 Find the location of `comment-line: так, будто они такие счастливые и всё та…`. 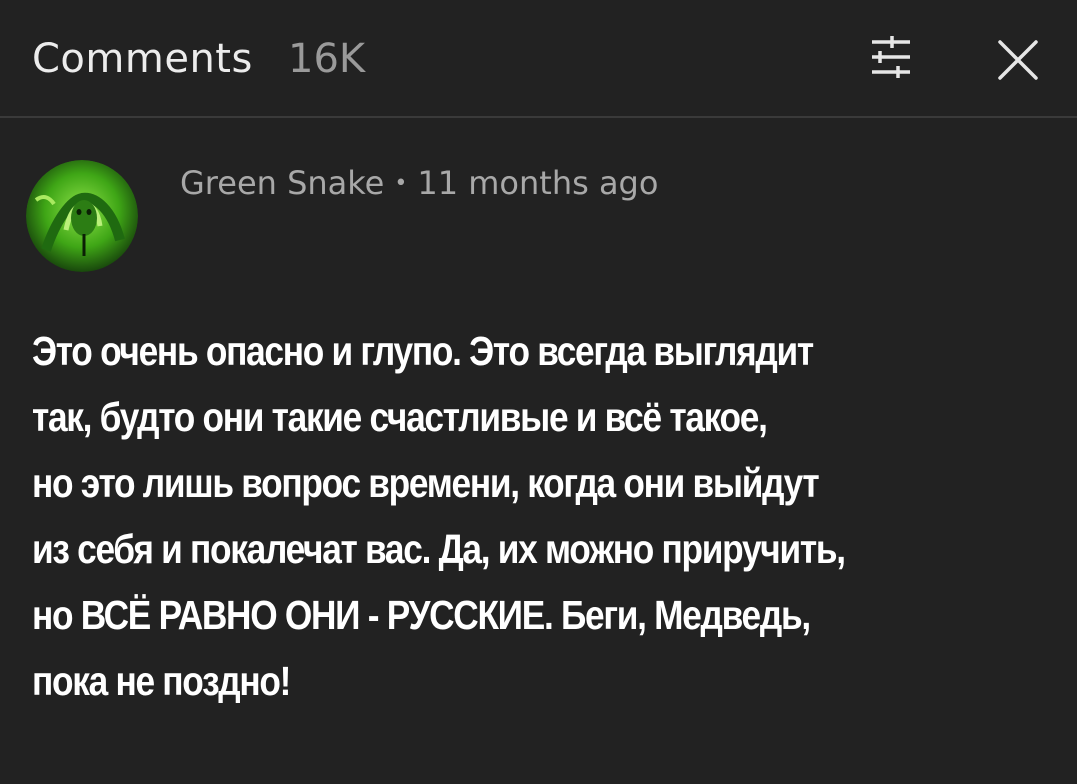

comment-line: так, будто они такие счастливые и всё та… is located at coordinates (400, 417).